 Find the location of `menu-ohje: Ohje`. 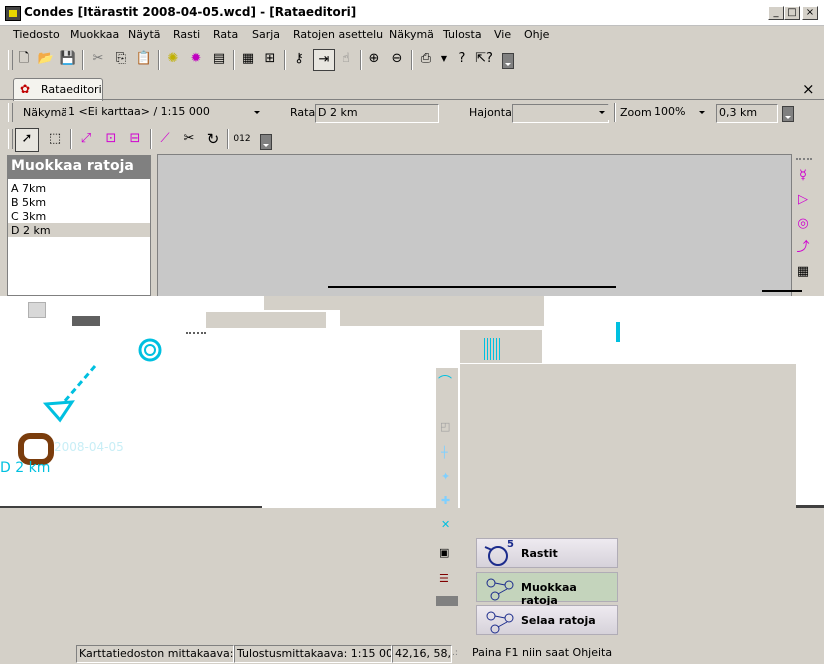

menu-ohje: Ohje is located at coordinates (536, 34).